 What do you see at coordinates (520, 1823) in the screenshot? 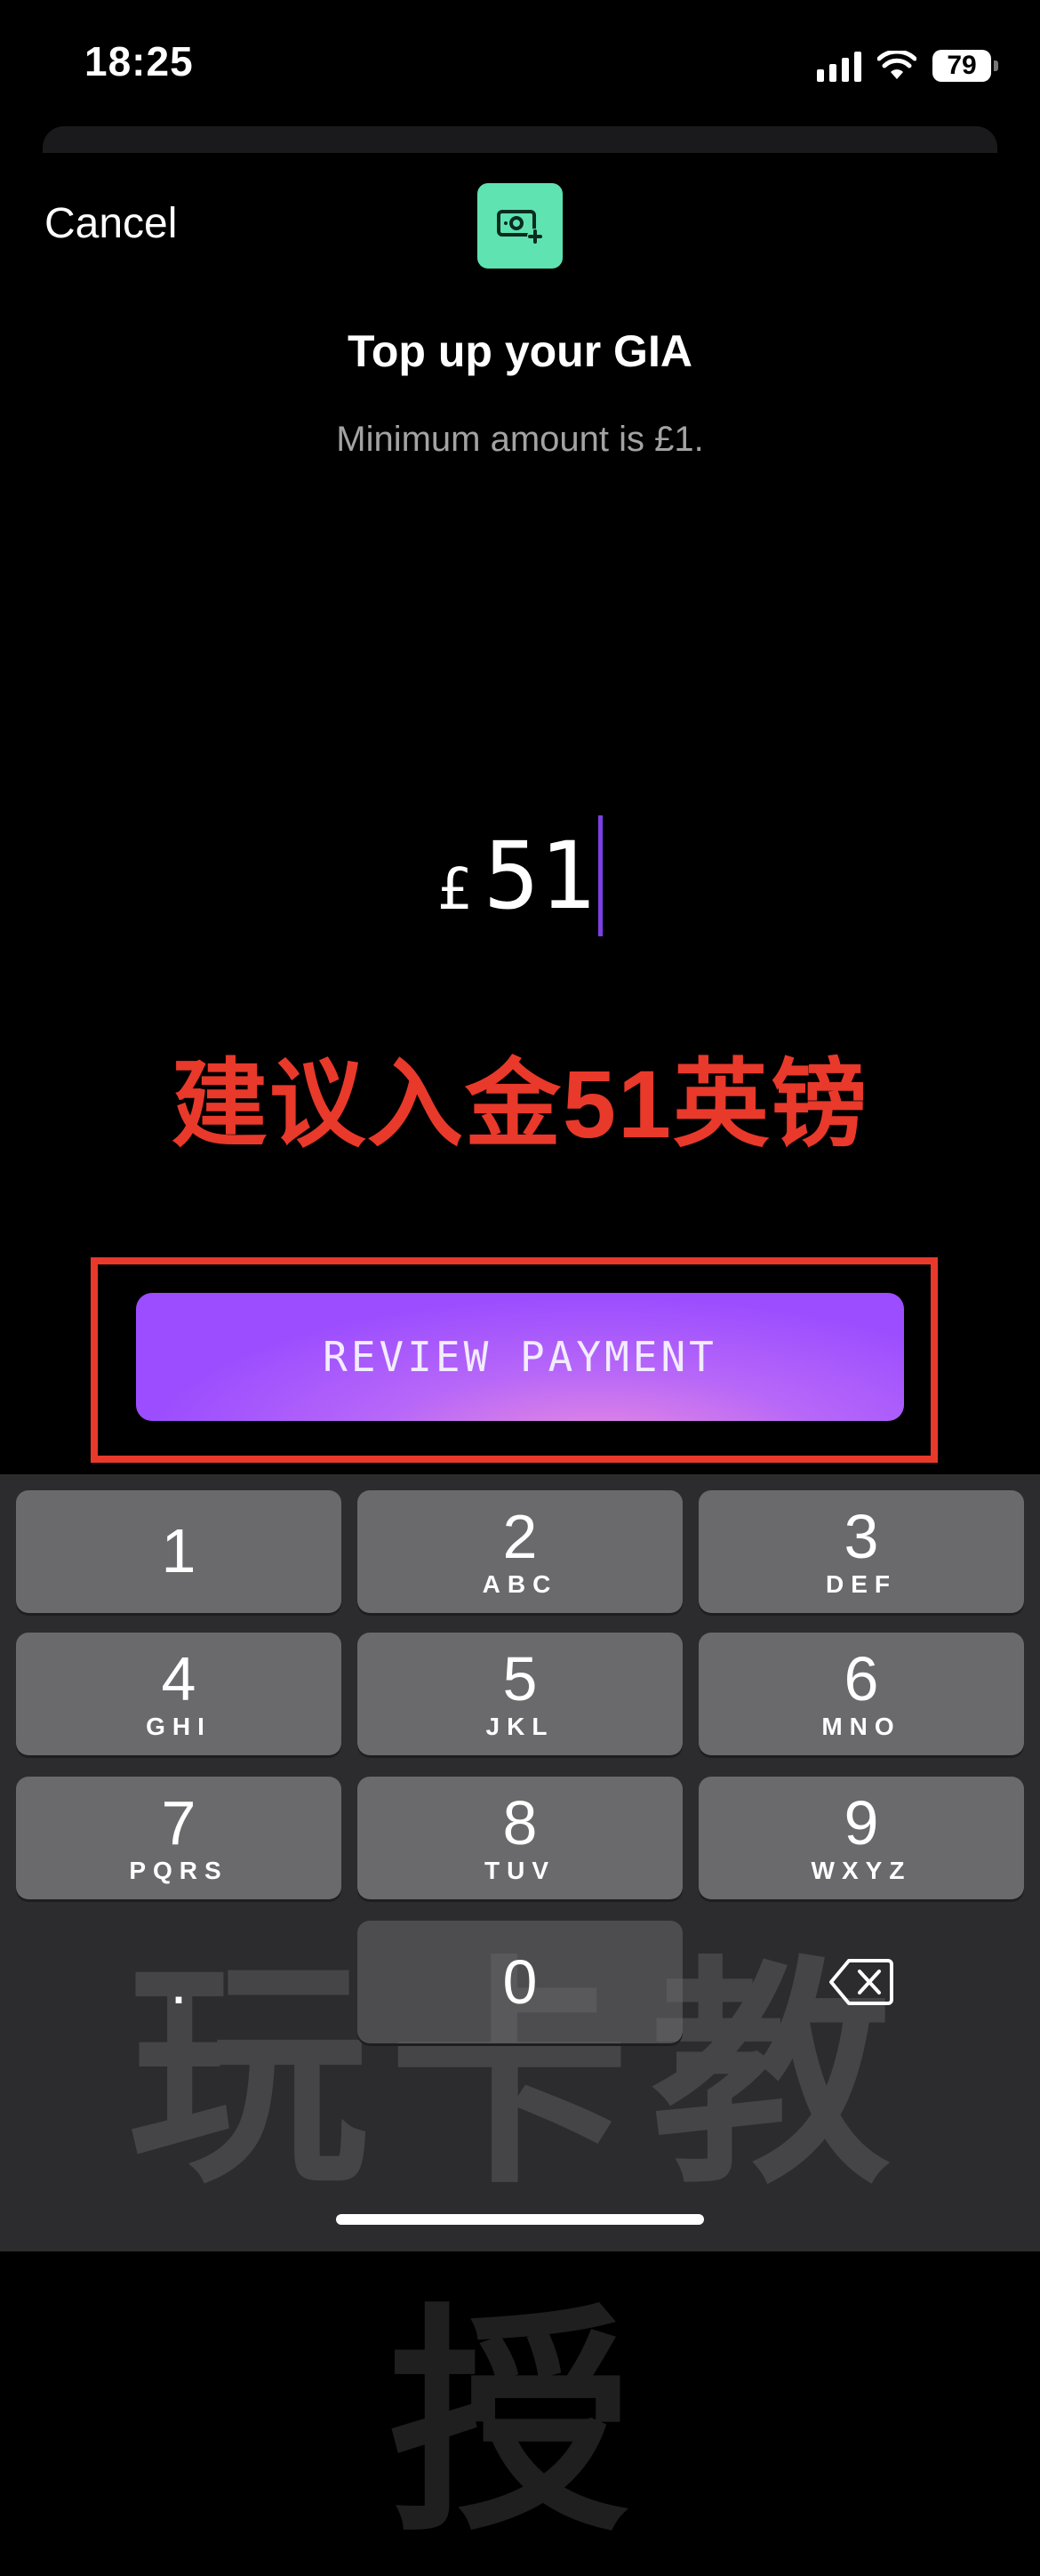
I see `key-digit: 8` at bounding box center [520, 1823].